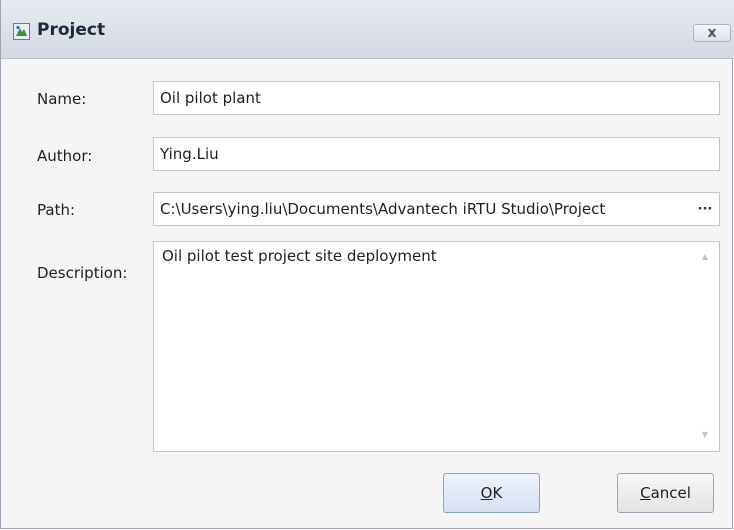 Image resolution: width=734 pixels, height=530 pixels. I want to click on name-field-box, so click(436, 98).